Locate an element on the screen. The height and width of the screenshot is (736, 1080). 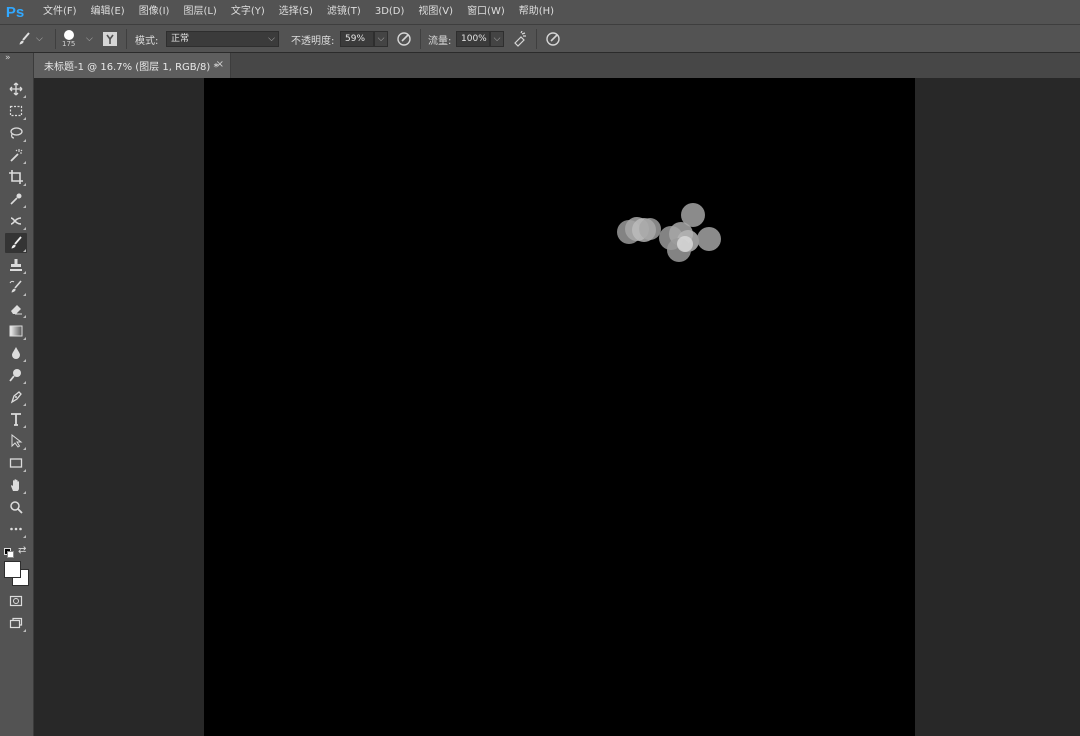
screen-mode-toggle is located at coordinates (16, 623).